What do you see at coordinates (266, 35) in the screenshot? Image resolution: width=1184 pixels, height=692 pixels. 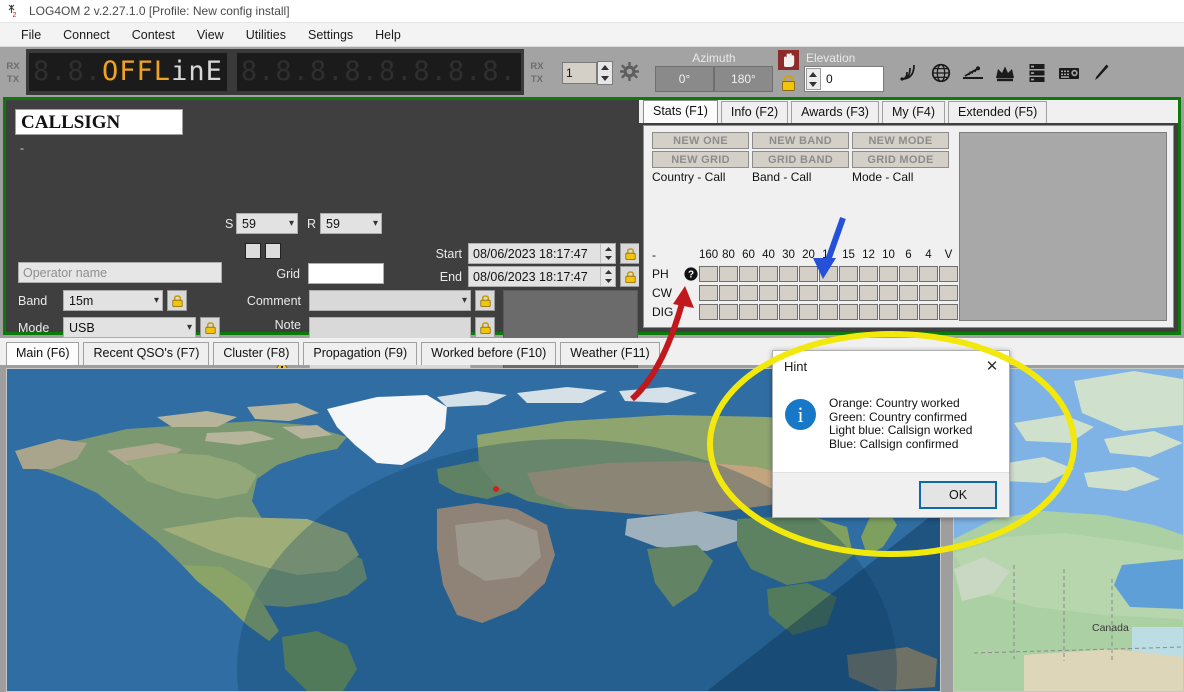 I see `menu-item-utilities: Utilities` at bounding box center [266, 35].